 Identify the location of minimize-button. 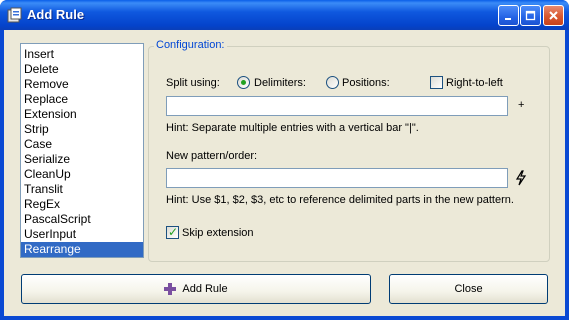
(508, 15).